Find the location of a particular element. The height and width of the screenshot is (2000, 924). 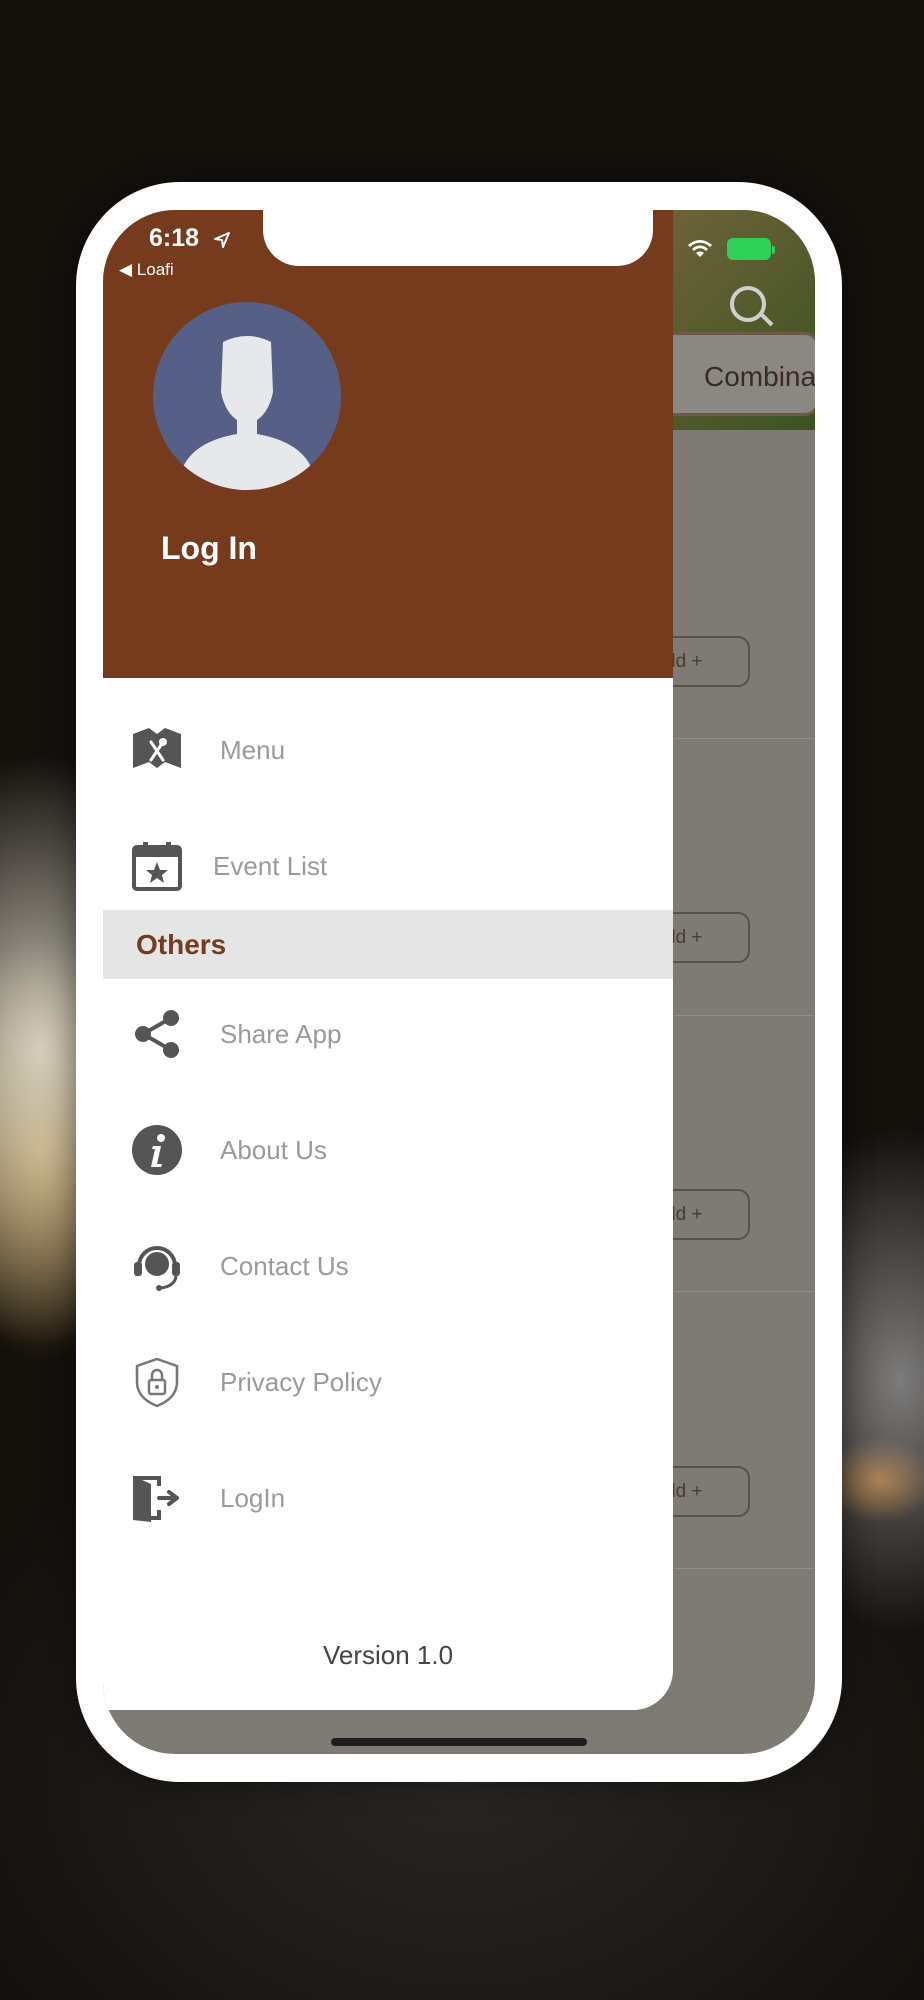

drawer-item-event-list: Event List is located at coordinates (388, 864).